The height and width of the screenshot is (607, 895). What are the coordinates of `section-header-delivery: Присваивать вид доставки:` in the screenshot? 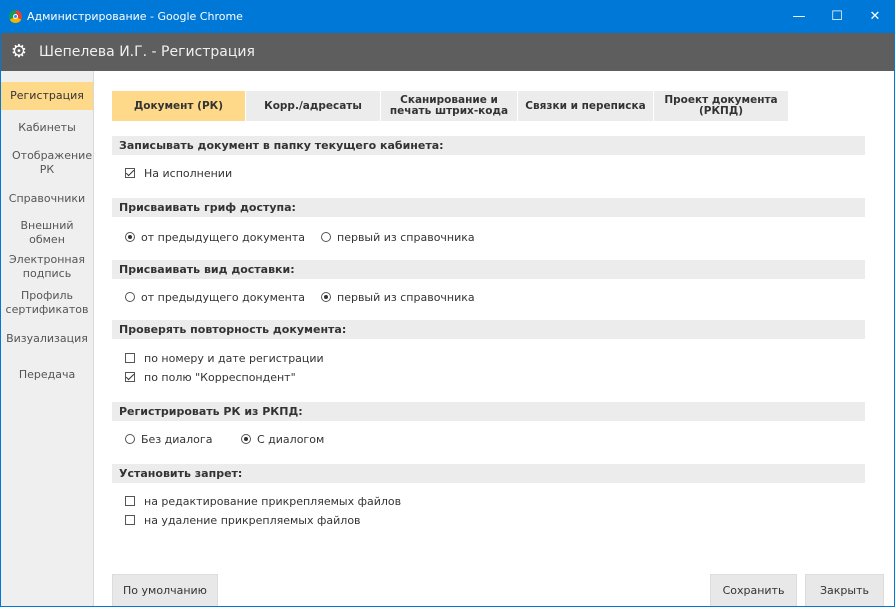 It's located at (488, 269).